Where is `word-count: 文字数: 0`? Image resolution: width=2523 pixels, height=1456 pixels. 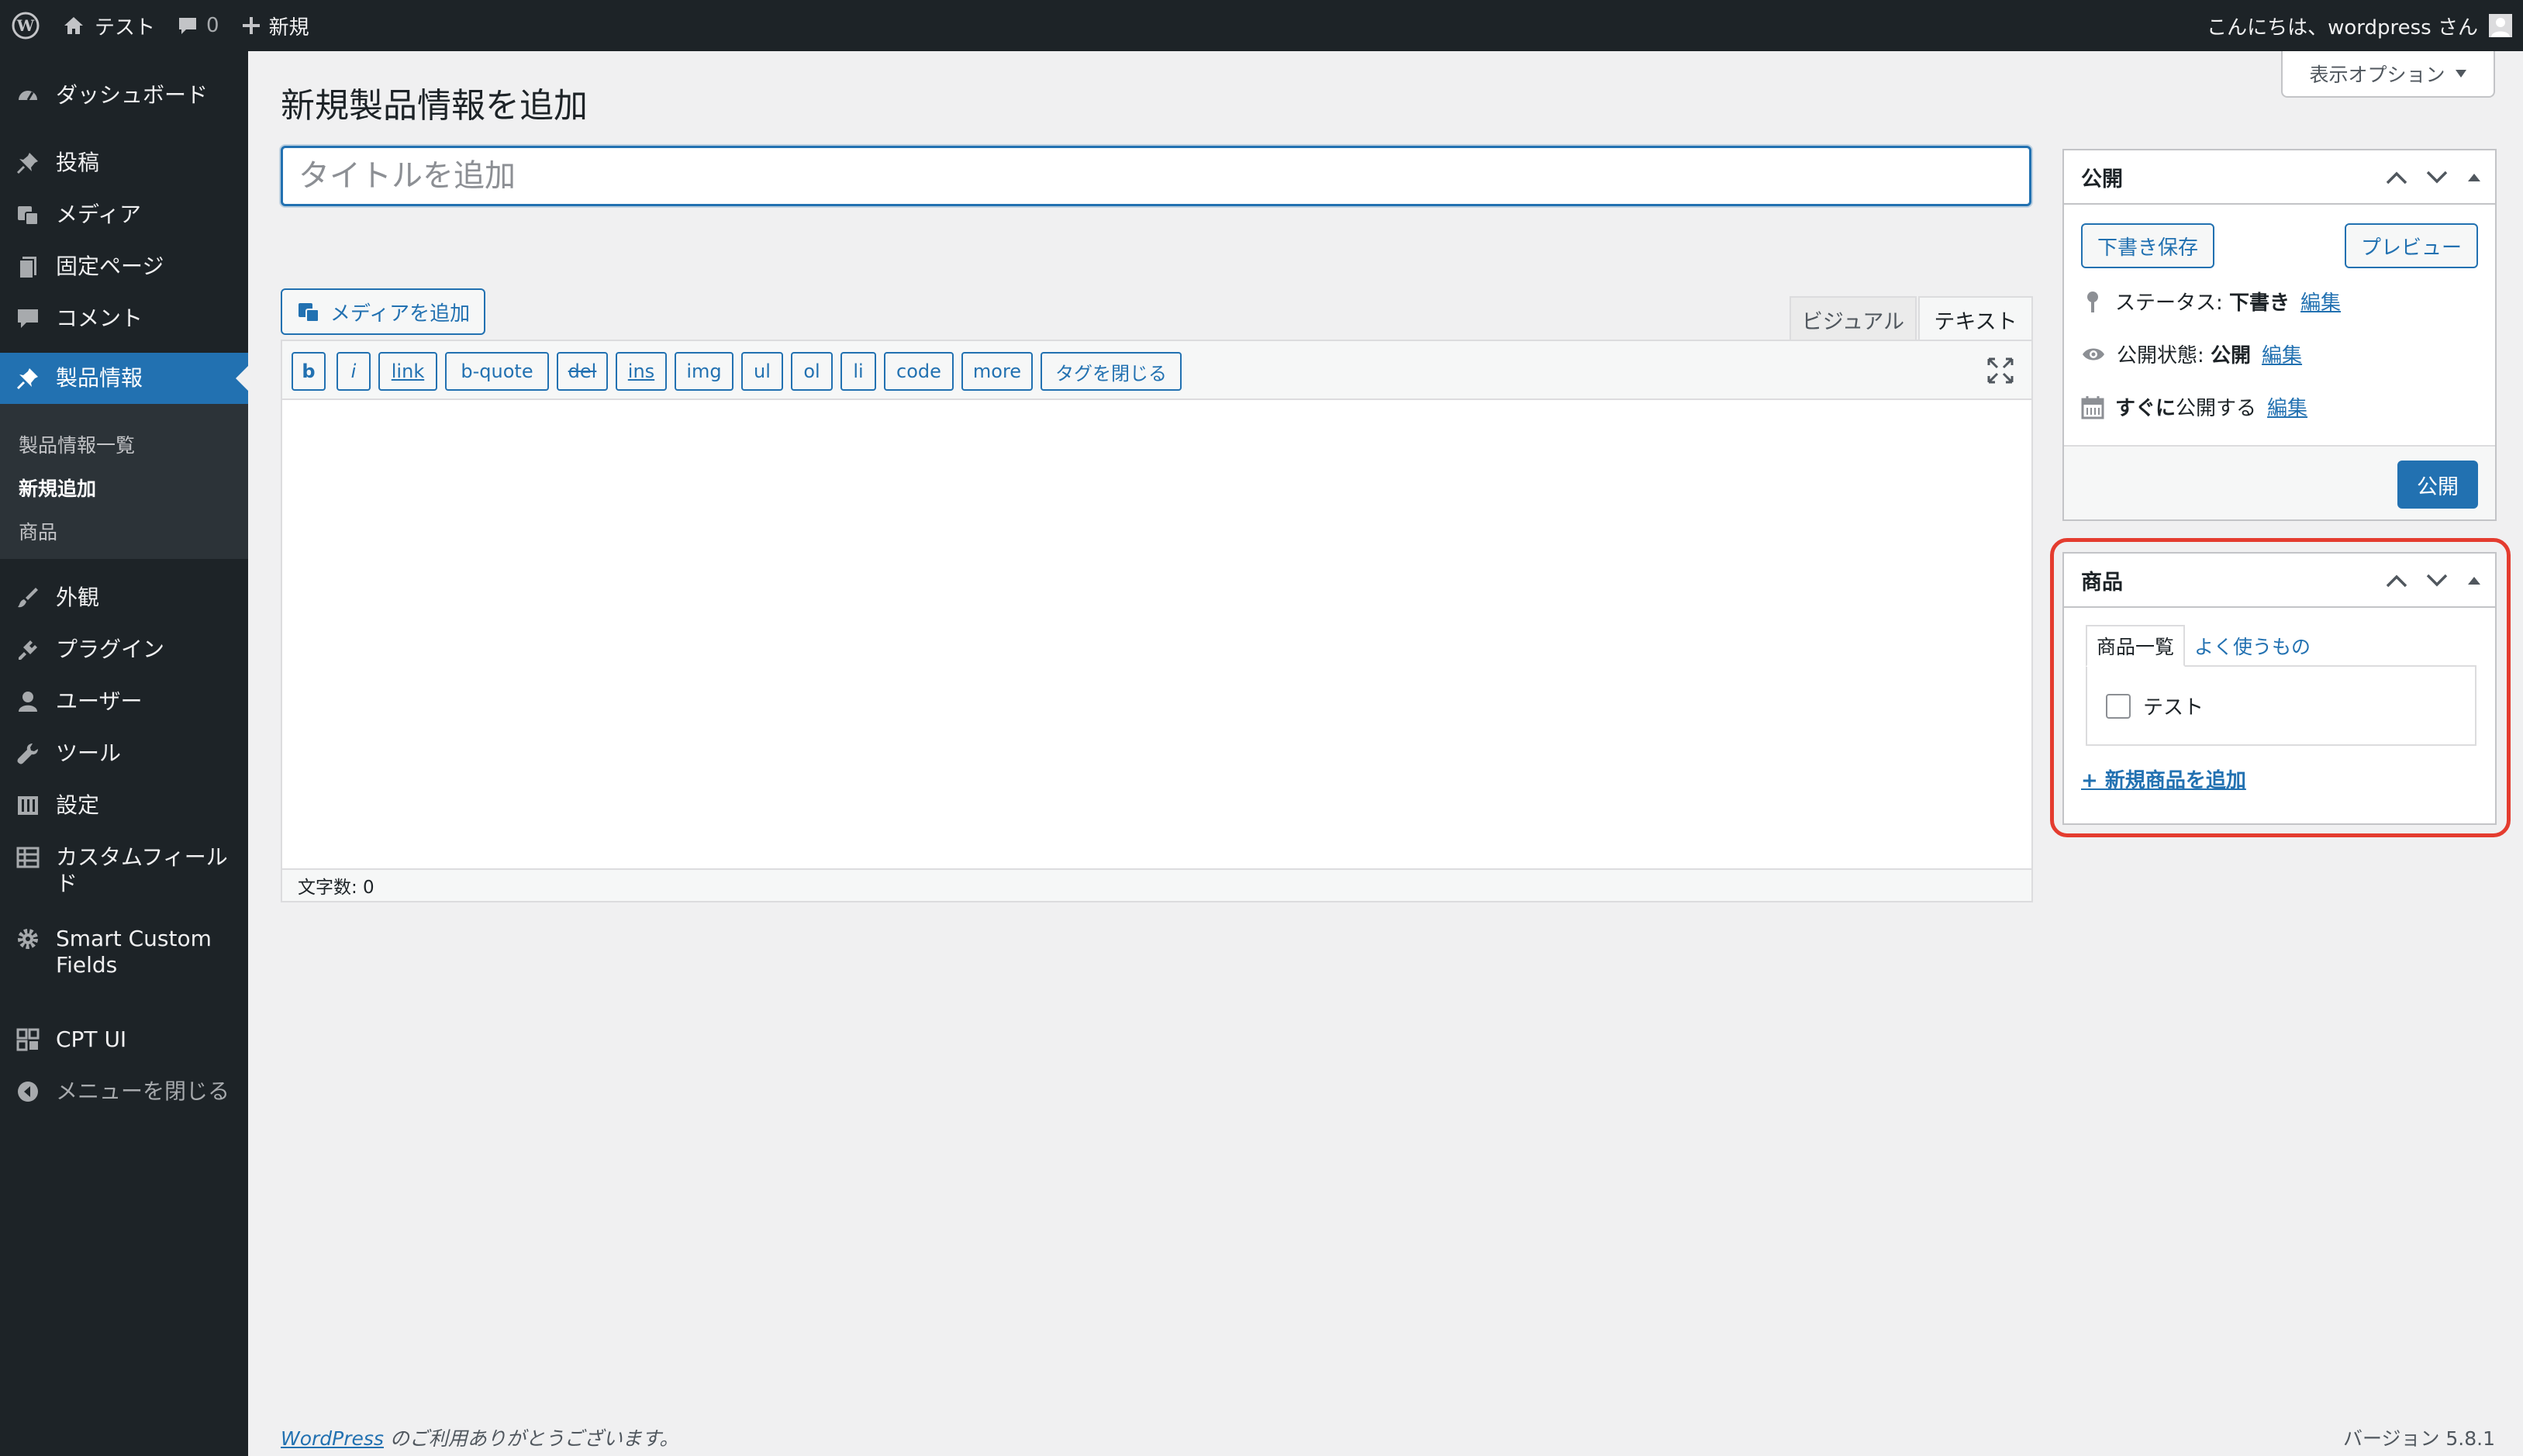
word-count: 文字数: 0 is located at coordinates (1157, 884).